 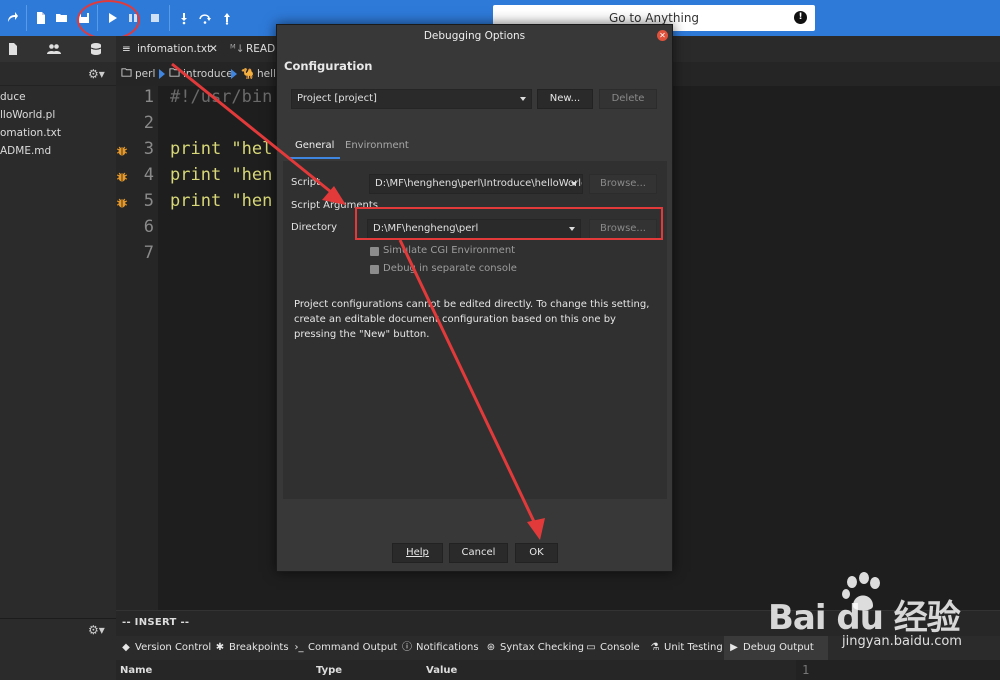 What do you see at coordinates (315, 147) in the screenshot?
I see `tab-general: General` at bounding box center [315, 147].